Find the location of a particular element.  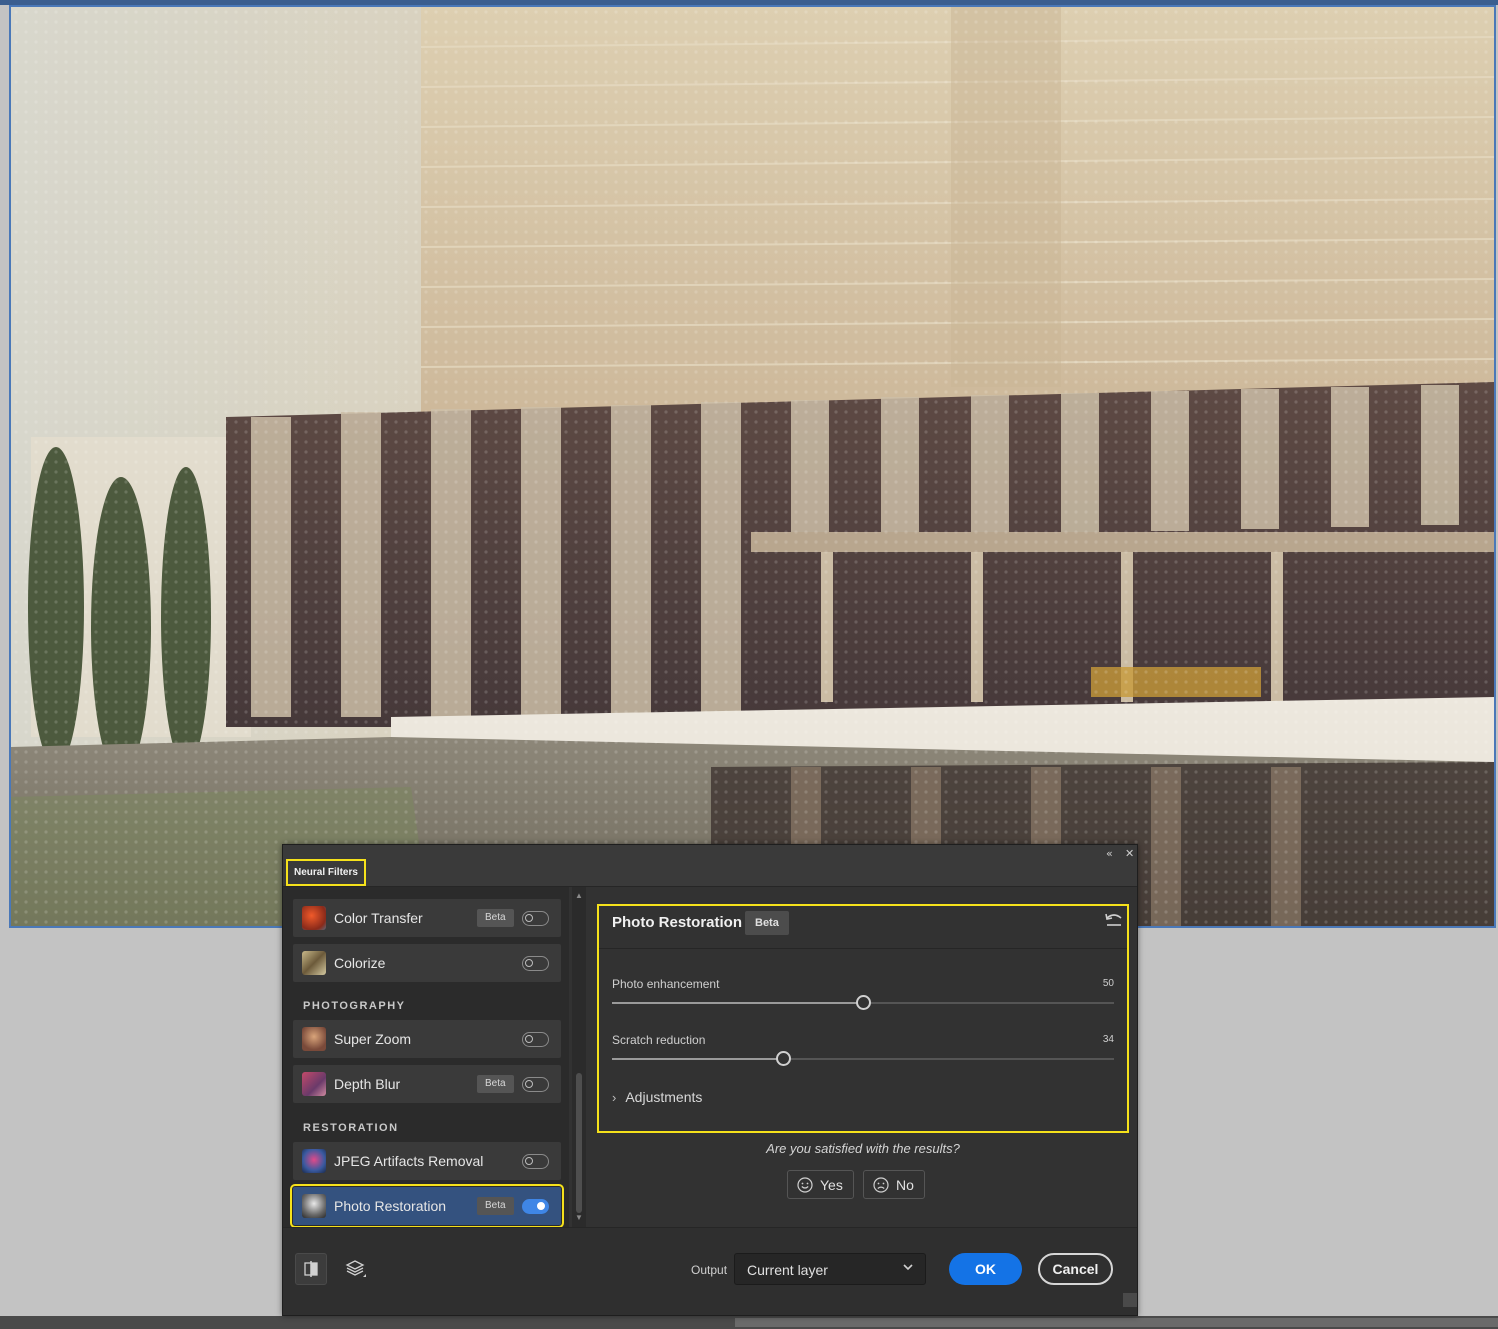

filter-item-super-zoom: Super Zoom is located at coordinates (427, 1039).